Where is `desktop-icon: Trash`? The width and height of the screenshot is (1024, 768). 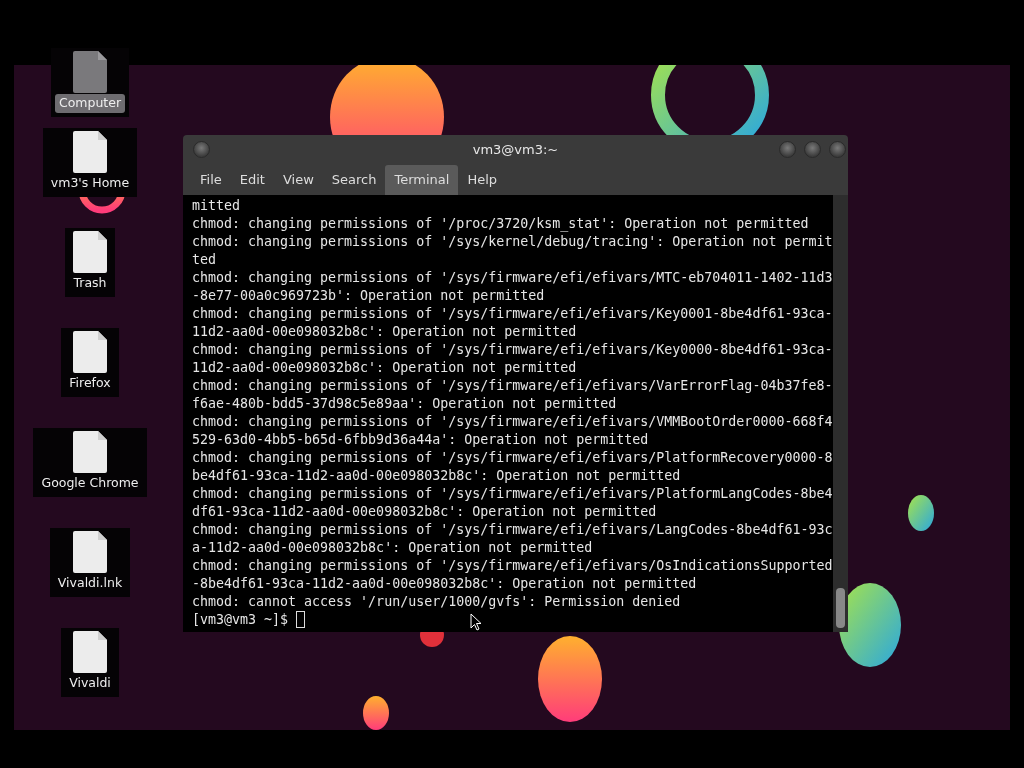 desktop-icon: Trash is located at coordinates (90, 262).